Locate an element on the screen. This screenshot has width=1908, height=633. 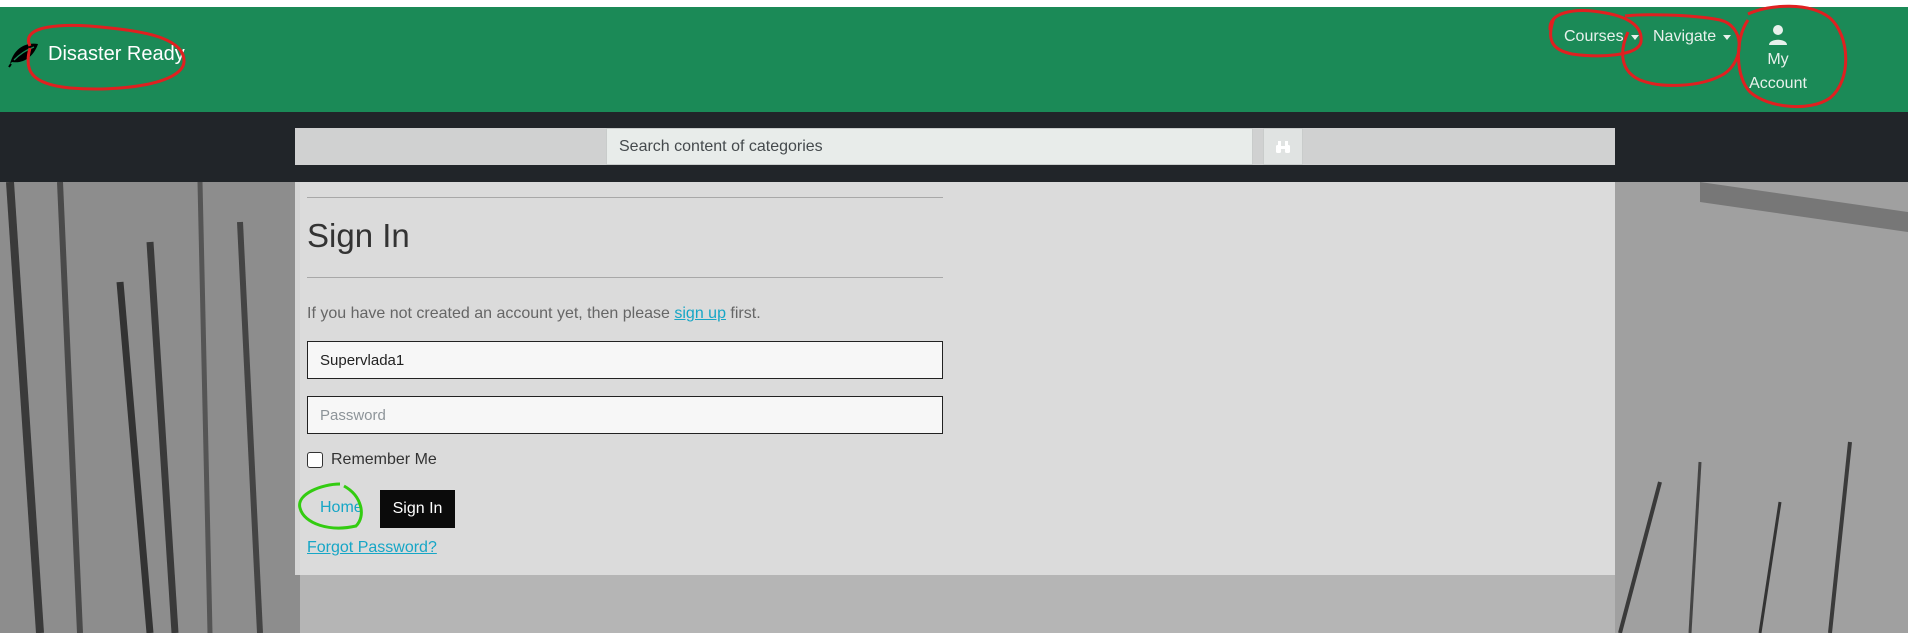
binoculars-icon is located at coordinates (1283, 146).